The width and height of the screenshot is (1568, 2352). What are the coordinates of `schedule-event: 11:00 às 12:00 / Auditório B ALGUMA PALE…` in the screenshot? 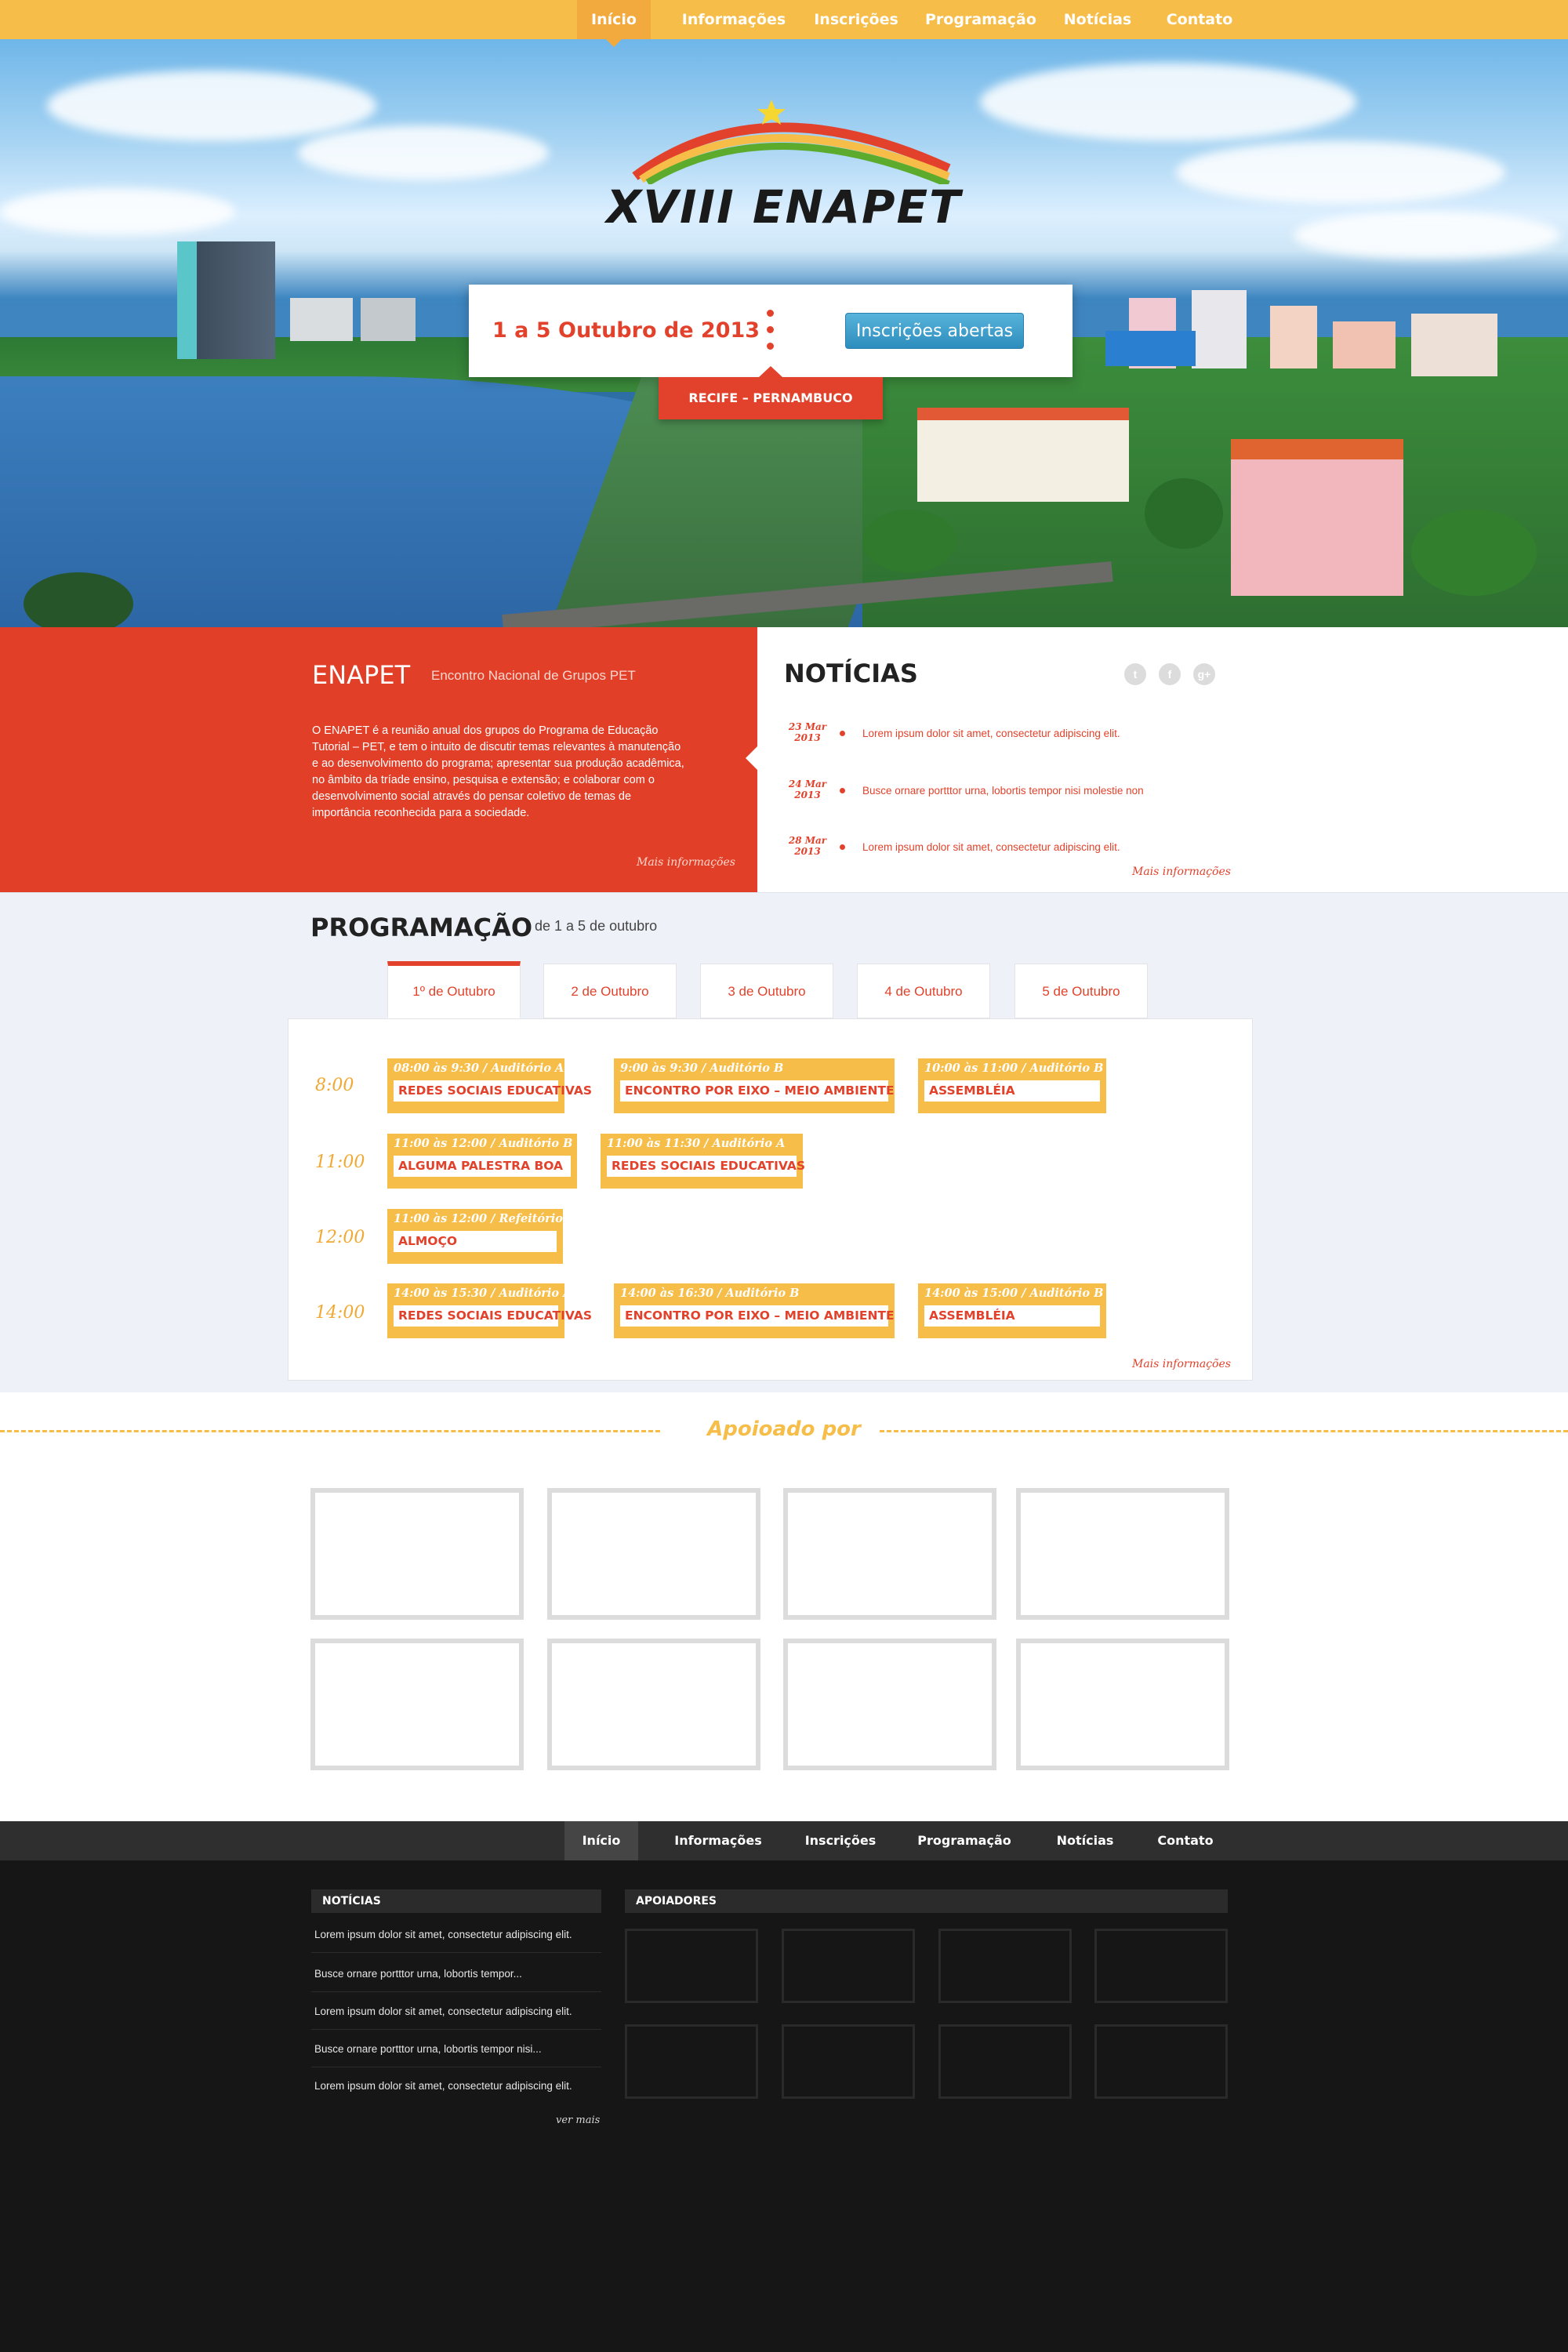 It's located at (482, 1161).